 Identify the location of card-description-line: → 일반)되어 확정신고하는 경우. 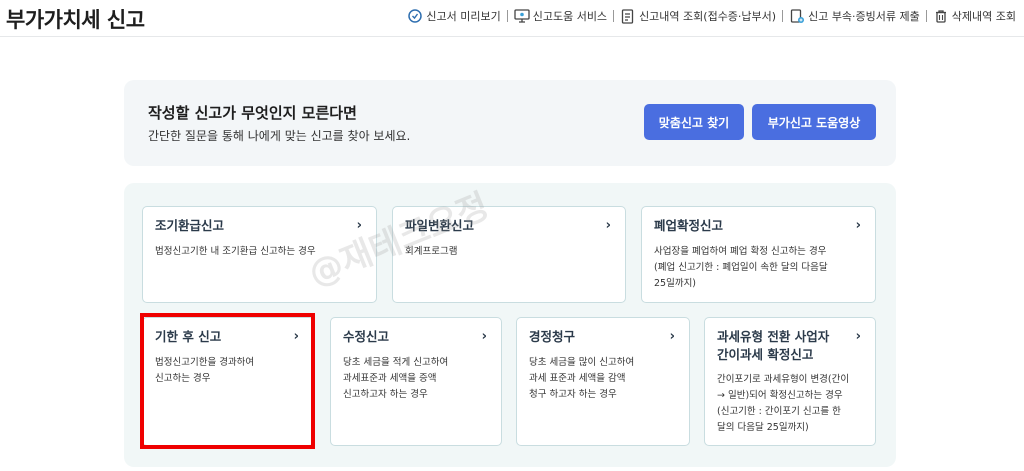
(780, 395).